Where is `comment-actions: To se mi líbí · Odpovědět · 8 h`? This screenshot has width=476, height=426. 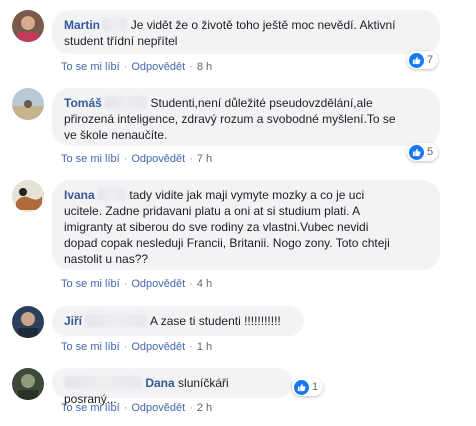
comment-actions: To se mi líbí · Odpovědět · 8 h is located at coordinates (137, 67).